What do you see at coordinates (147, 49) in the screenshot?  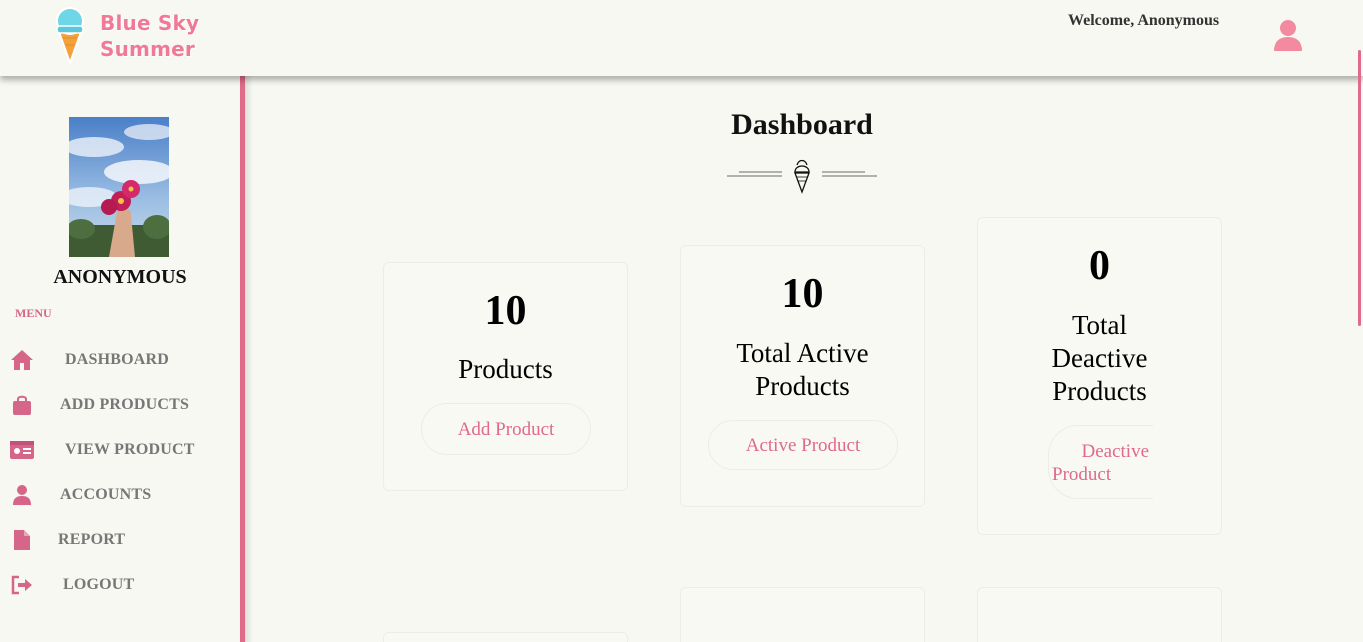 I see `brand-line-2: Summer` at bounding box center [147, 49].